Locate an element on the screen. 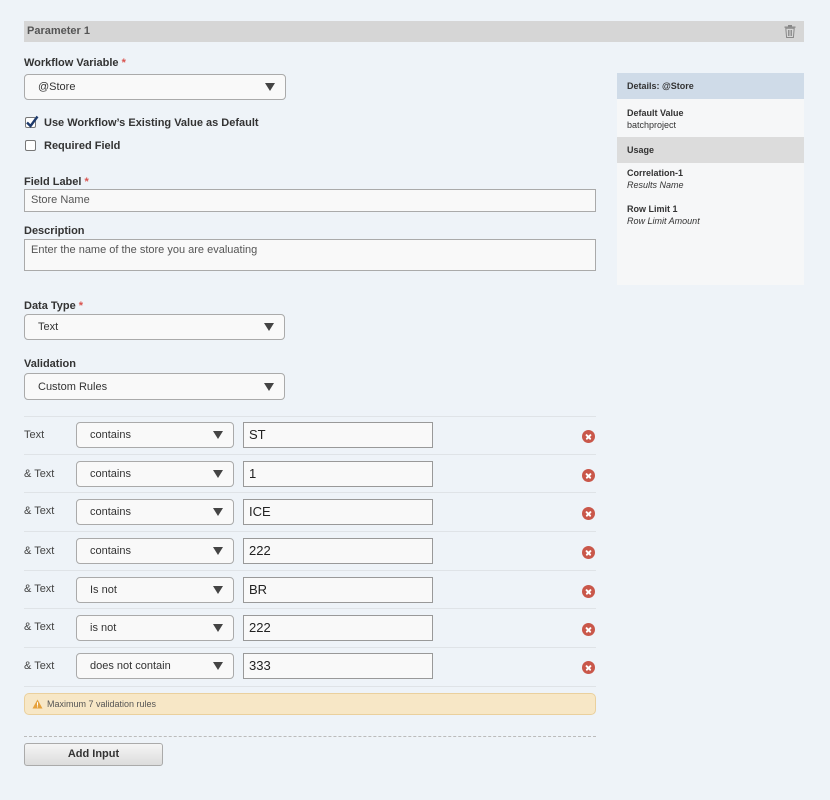  use-existing-value-checkbox is located at coordinates (32, 121).